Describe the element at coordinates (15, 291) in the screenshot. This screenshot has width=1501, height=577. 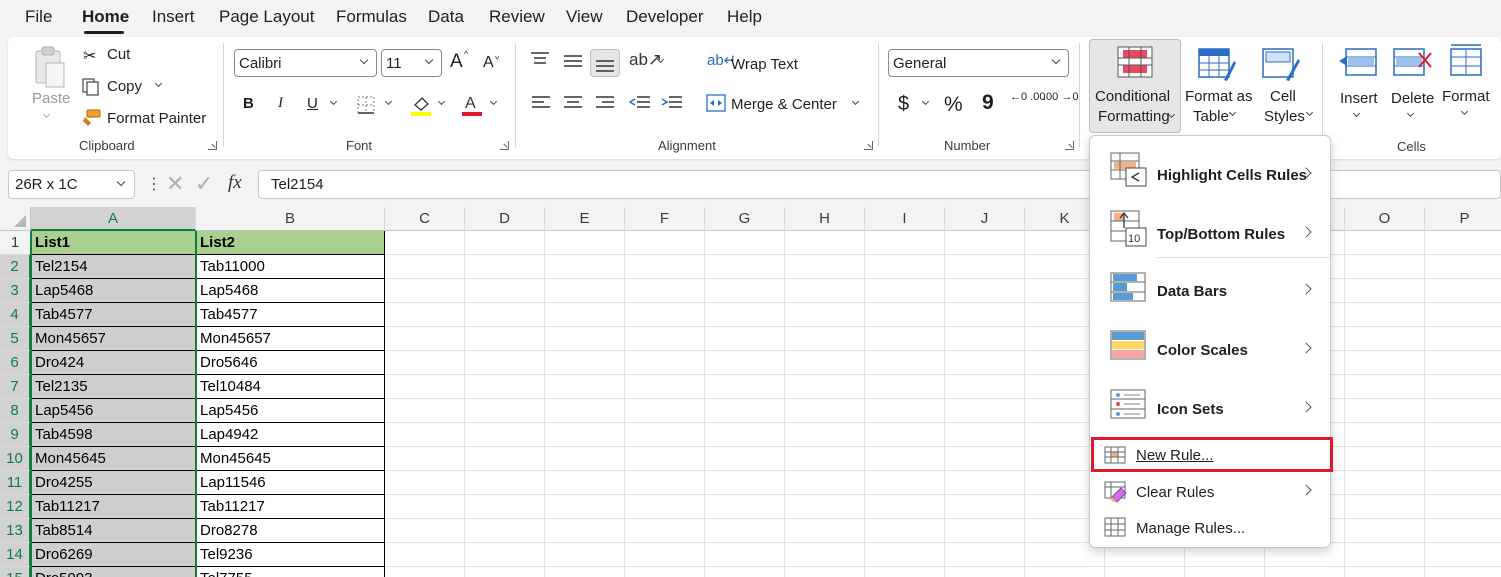
I see `row-header: 3` at that location.